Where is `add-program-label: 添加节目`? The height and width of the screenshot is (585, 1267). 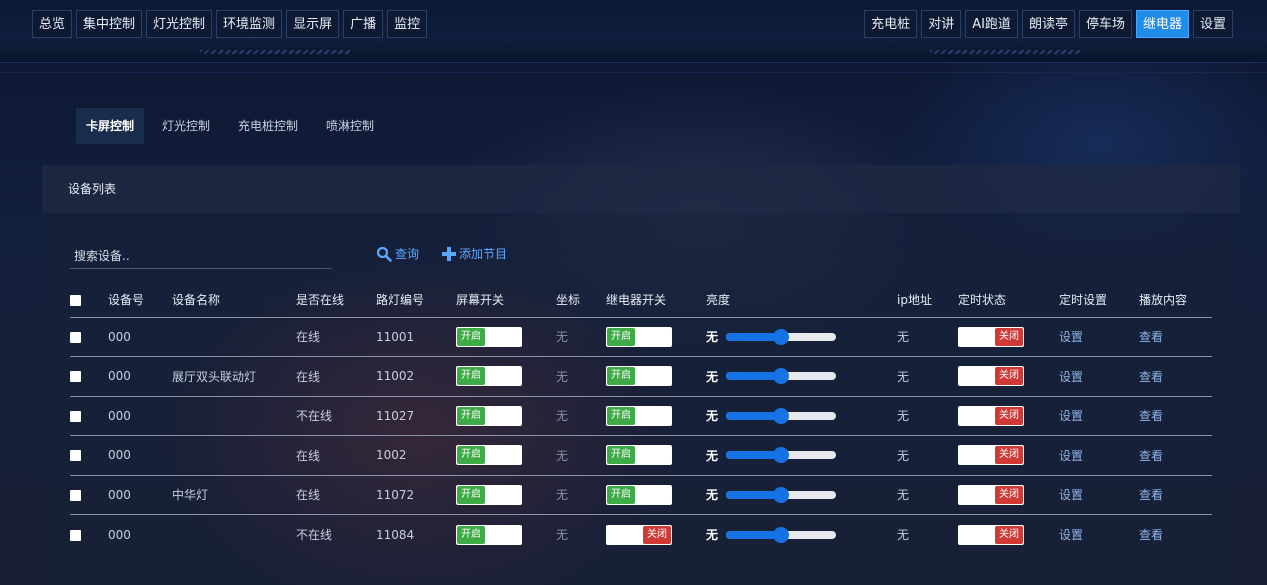
add-program-label: 添加节目 is located at coordinates (483, 254).